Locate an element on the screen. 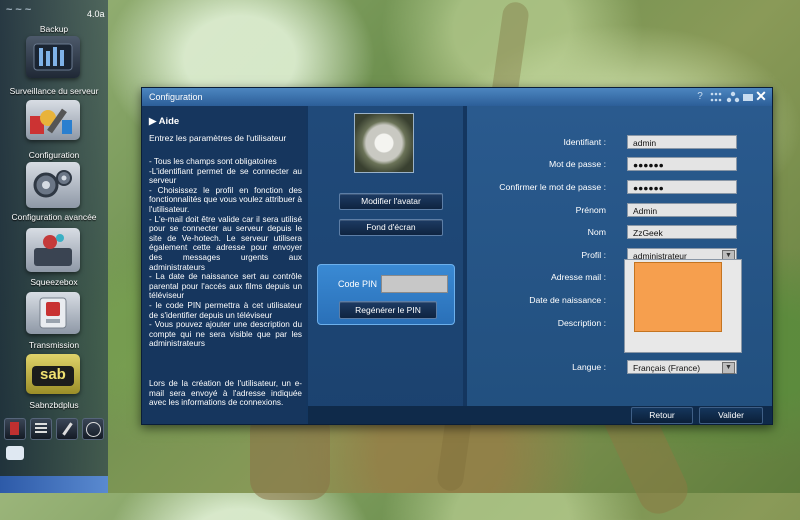  sidebar-item-backup is located at coordinates (53, 57).